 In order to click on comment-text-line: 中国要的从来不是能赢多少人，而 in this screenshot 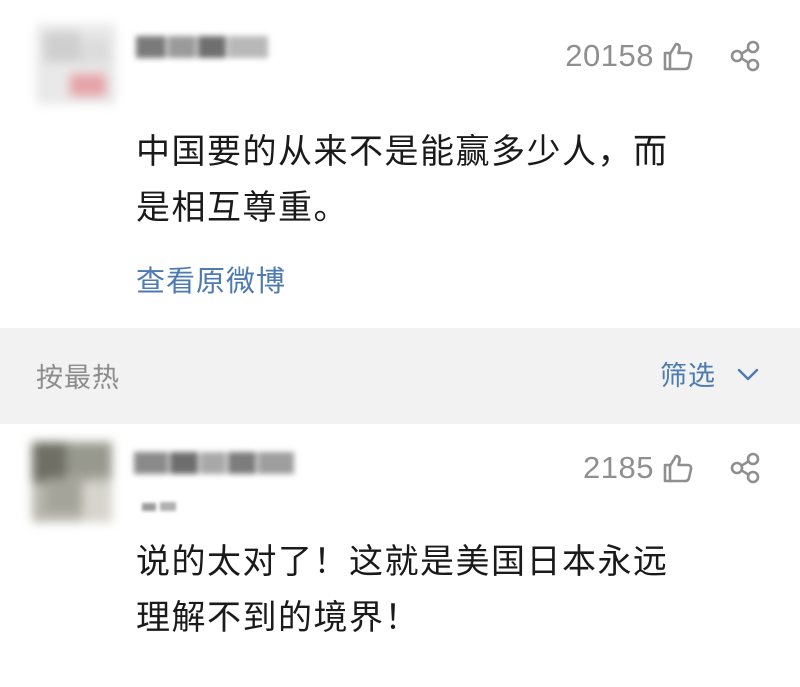, I will do `click(402, 152)`.